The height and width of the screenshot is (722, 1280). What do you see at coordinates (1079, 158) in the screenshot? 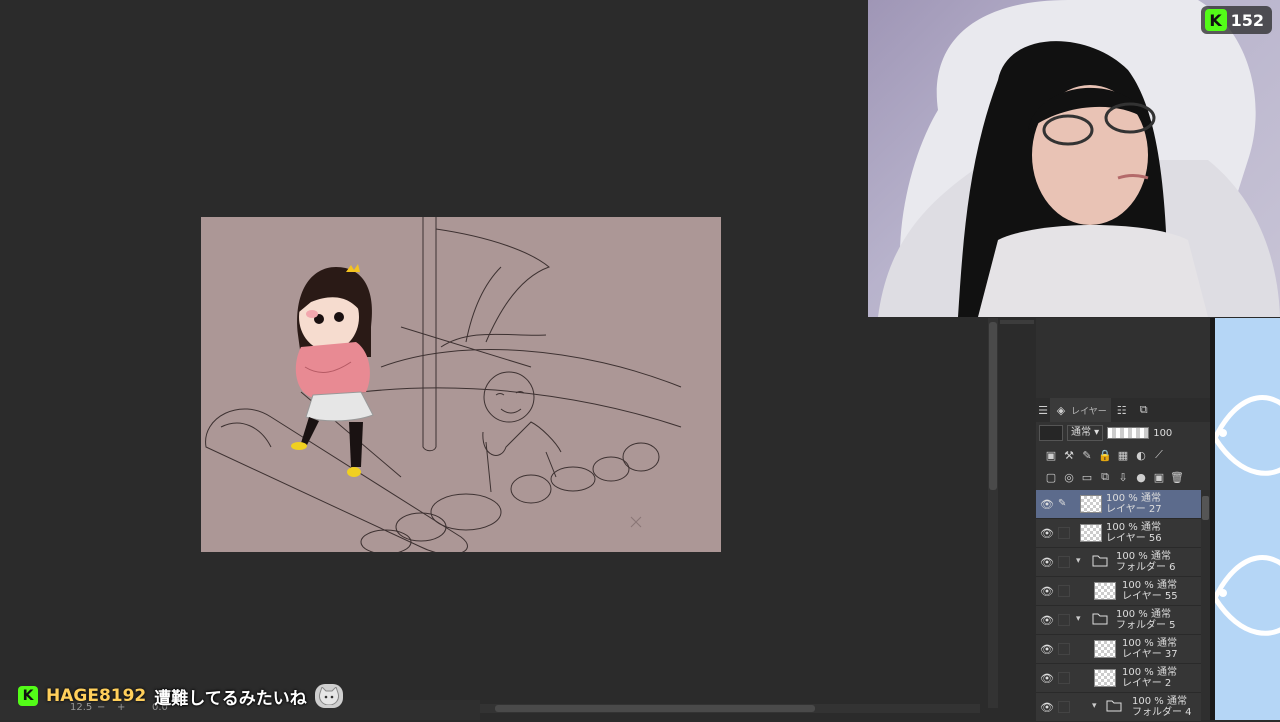
I see `webcam-video` at bounding box center [1079, 158].